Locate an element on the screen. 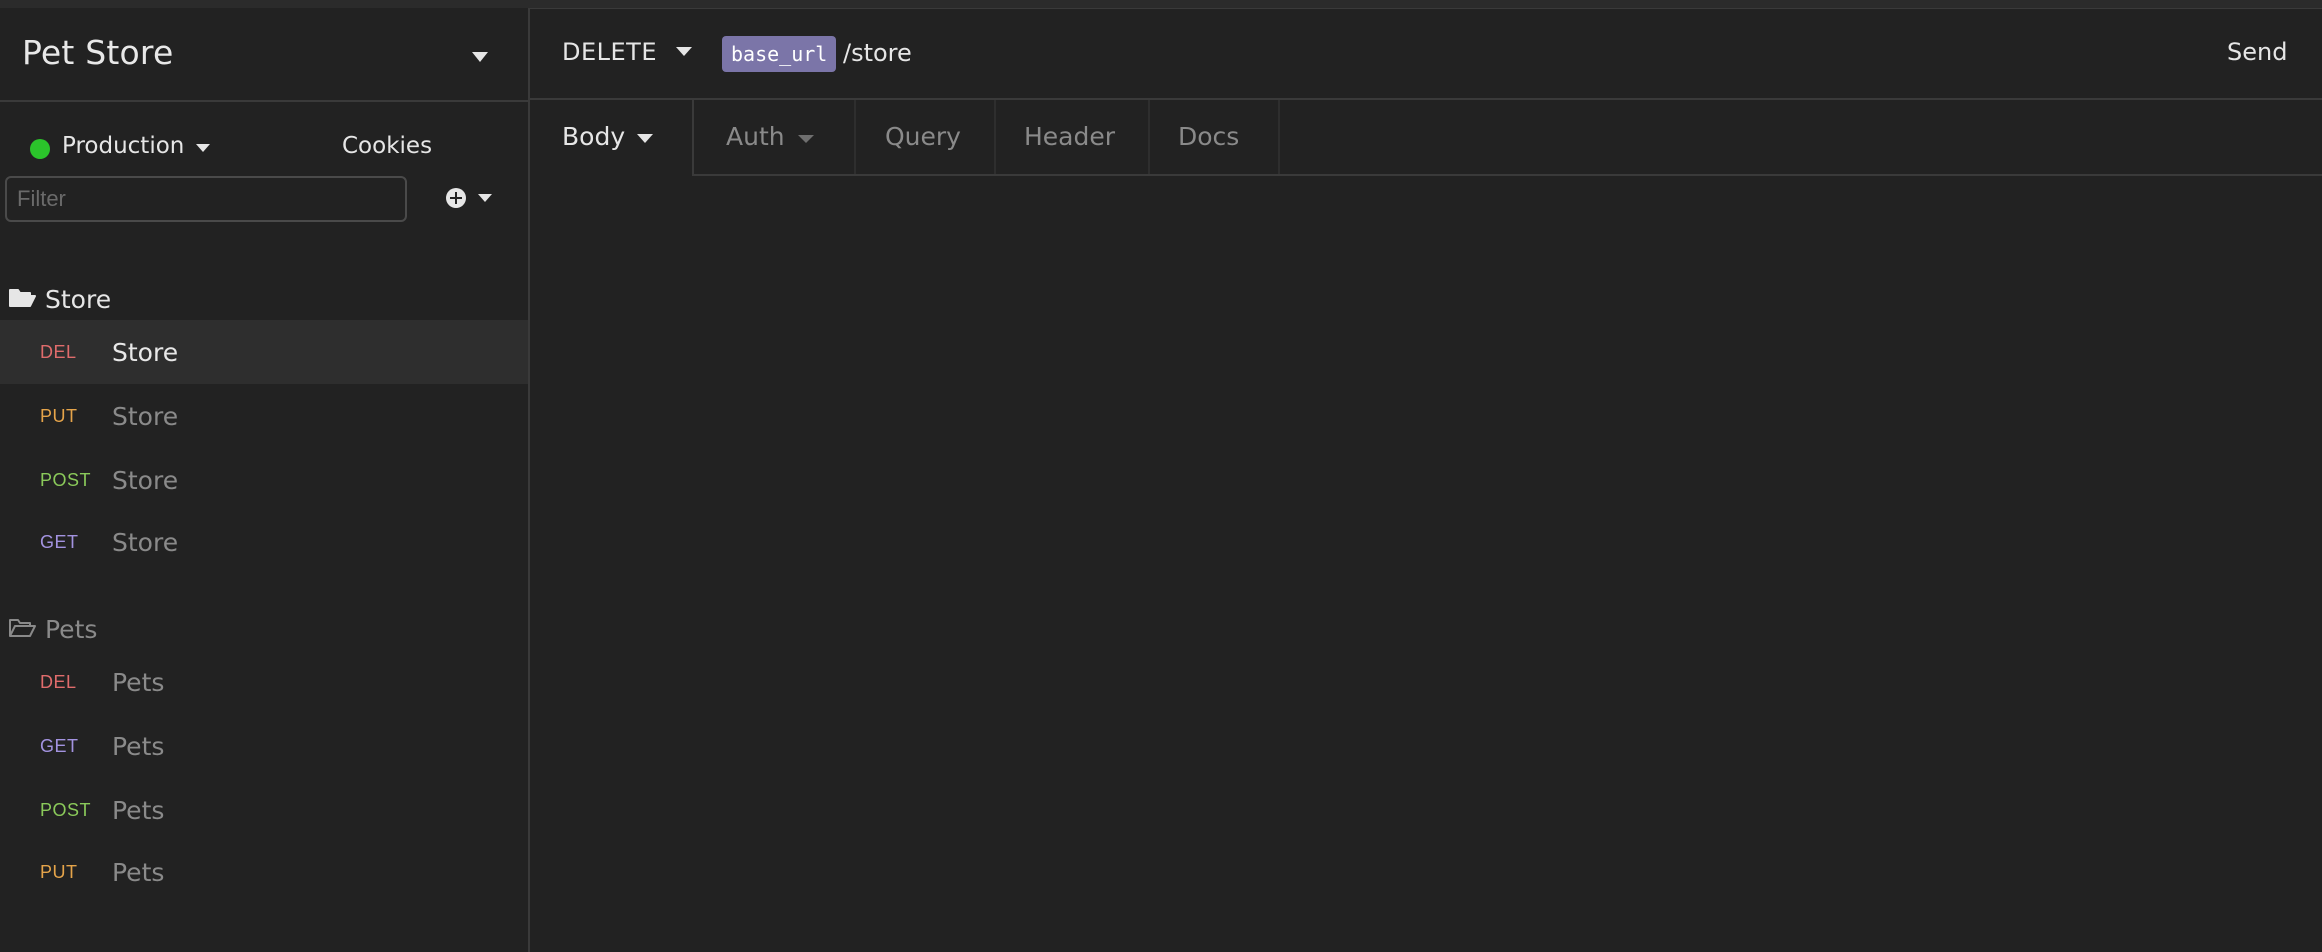  cookies-button: Cookies is located at coordinates (387, 146).